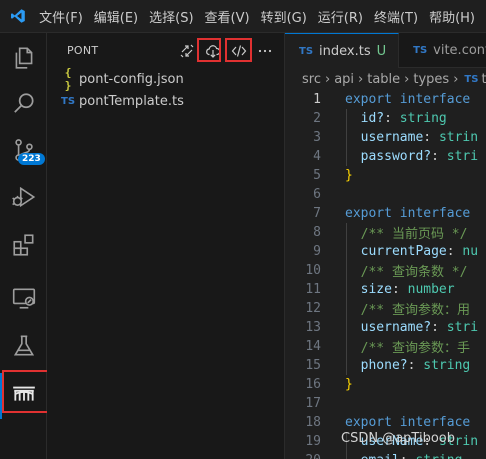  Describe the element at coordinates (238, 50) in the screenshot. I see `highlight-box` at that location.